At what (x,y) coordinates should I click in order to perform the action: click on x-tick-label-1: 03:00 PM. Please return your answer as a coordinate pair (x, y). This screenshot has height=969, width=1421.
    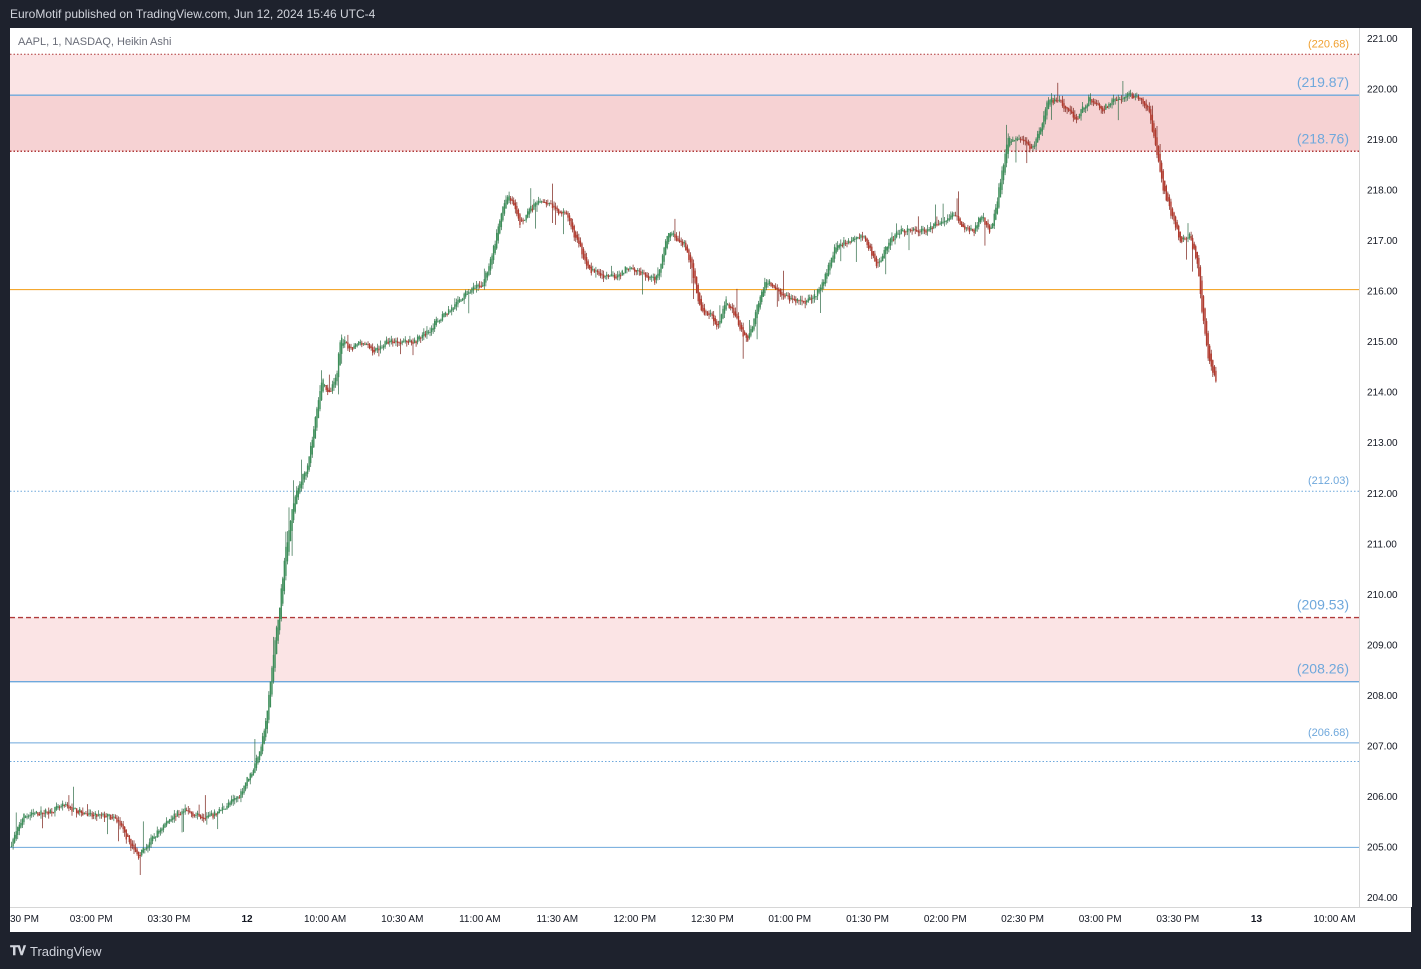
    Looking at the image, I should click on (91, 919).